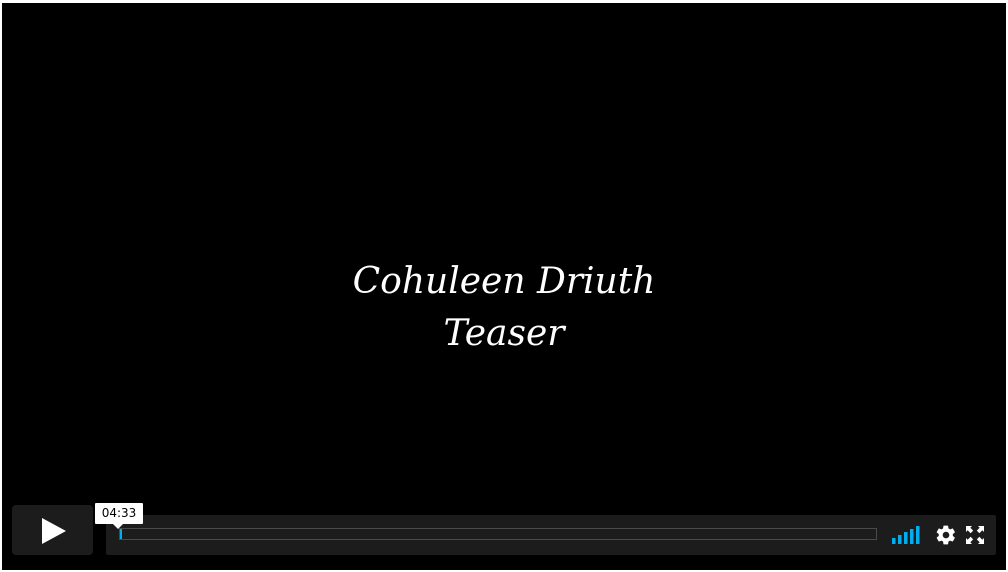 Image resolution: width=1008 pixels, height=572 pixels. What do you see at coordinates (946, 535) in the screenshot?
I see `gear-icon` at bounding box center [946, 535].